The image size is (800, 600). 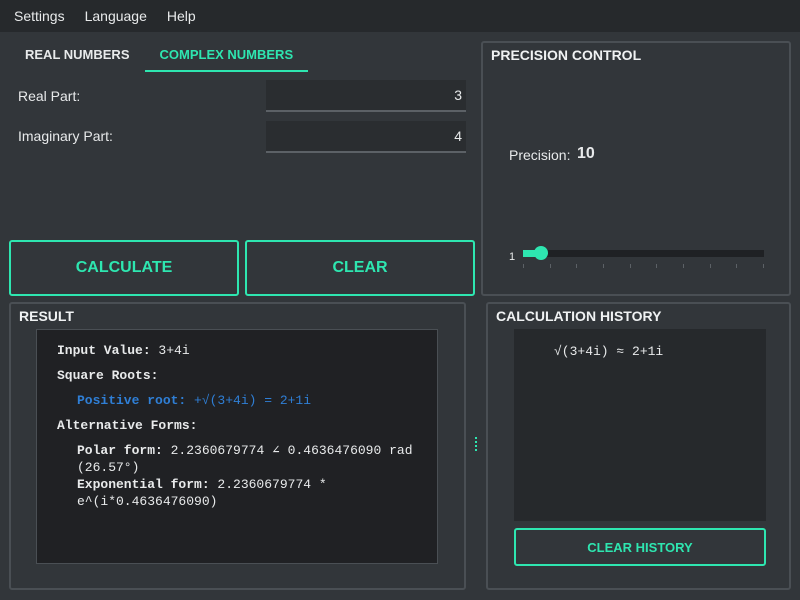 I want to click on slider-min-label: 1, so click(x=512, y=257).